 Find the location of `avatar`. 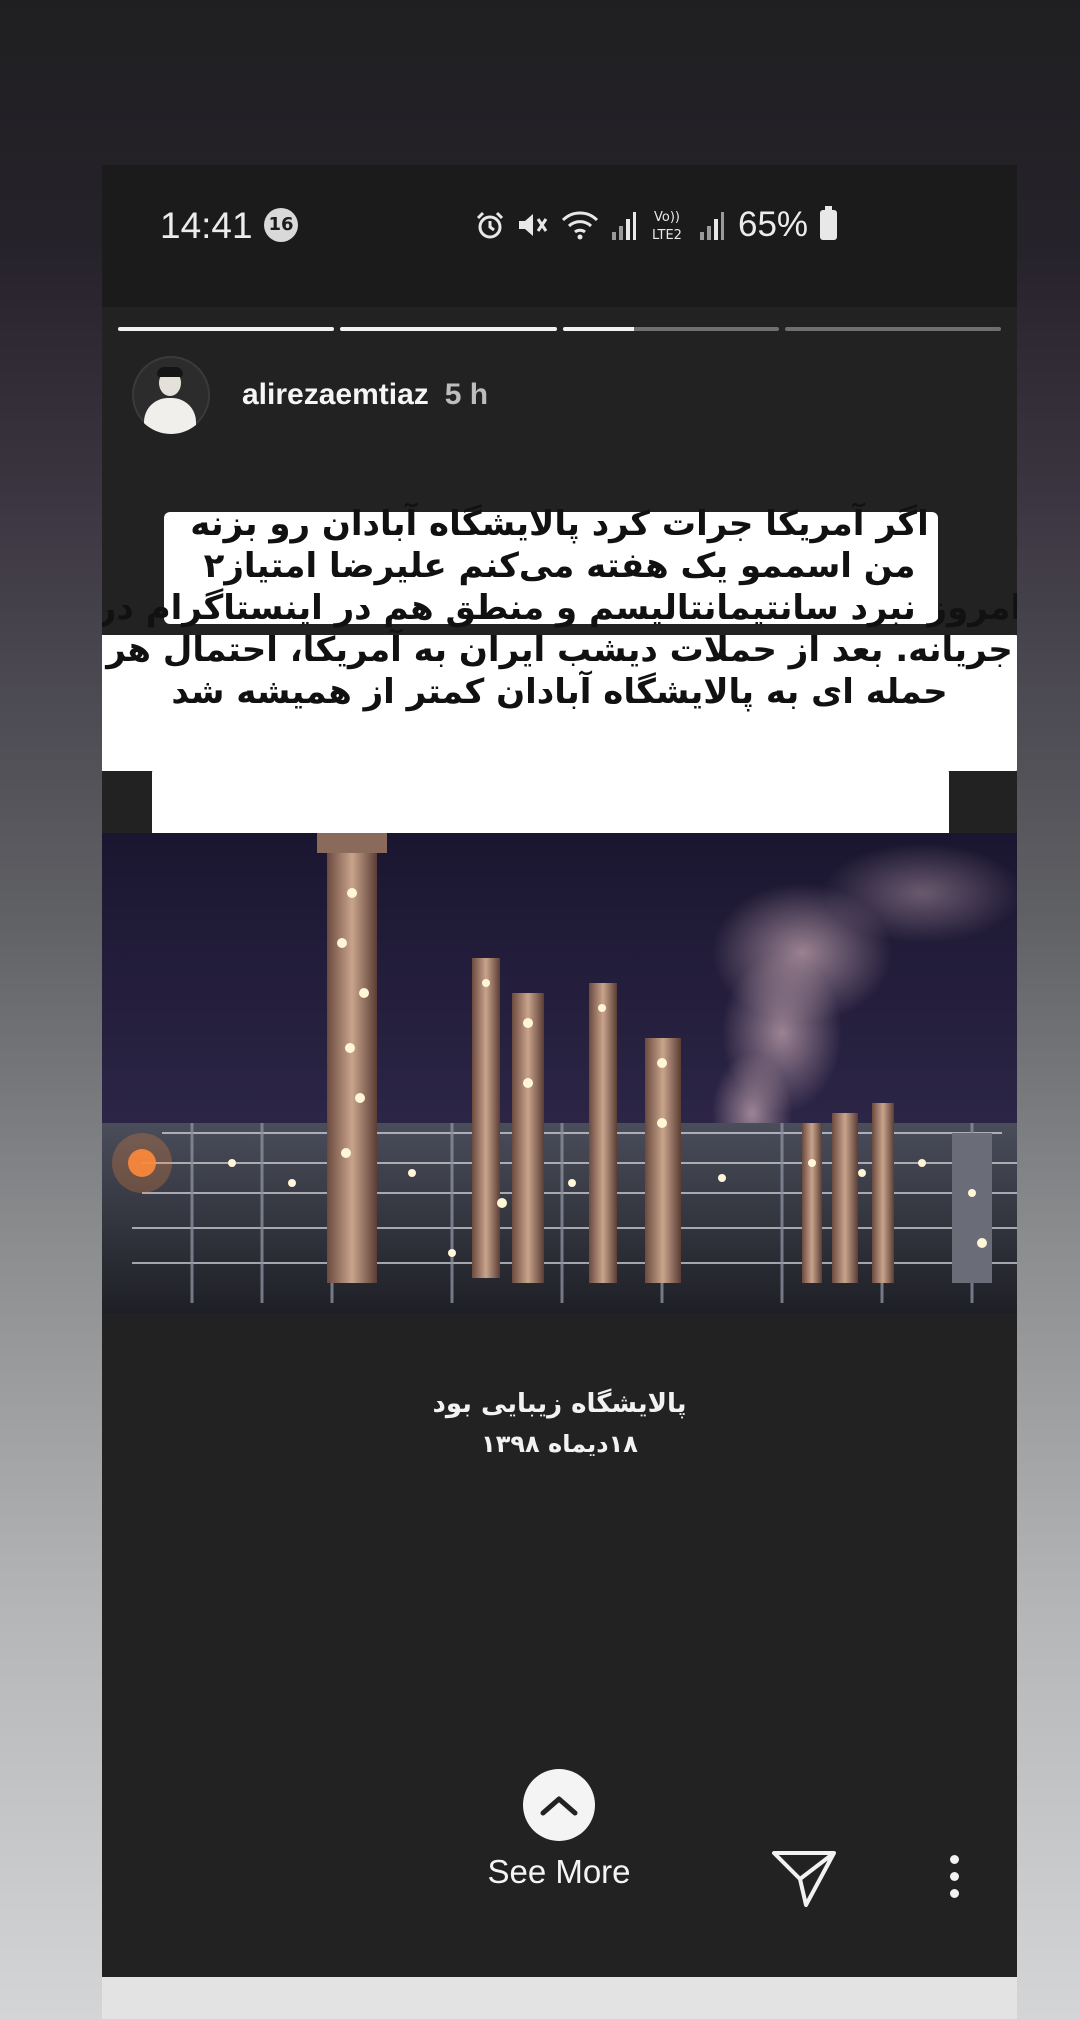

avatar is located at coordinates (171, 395).